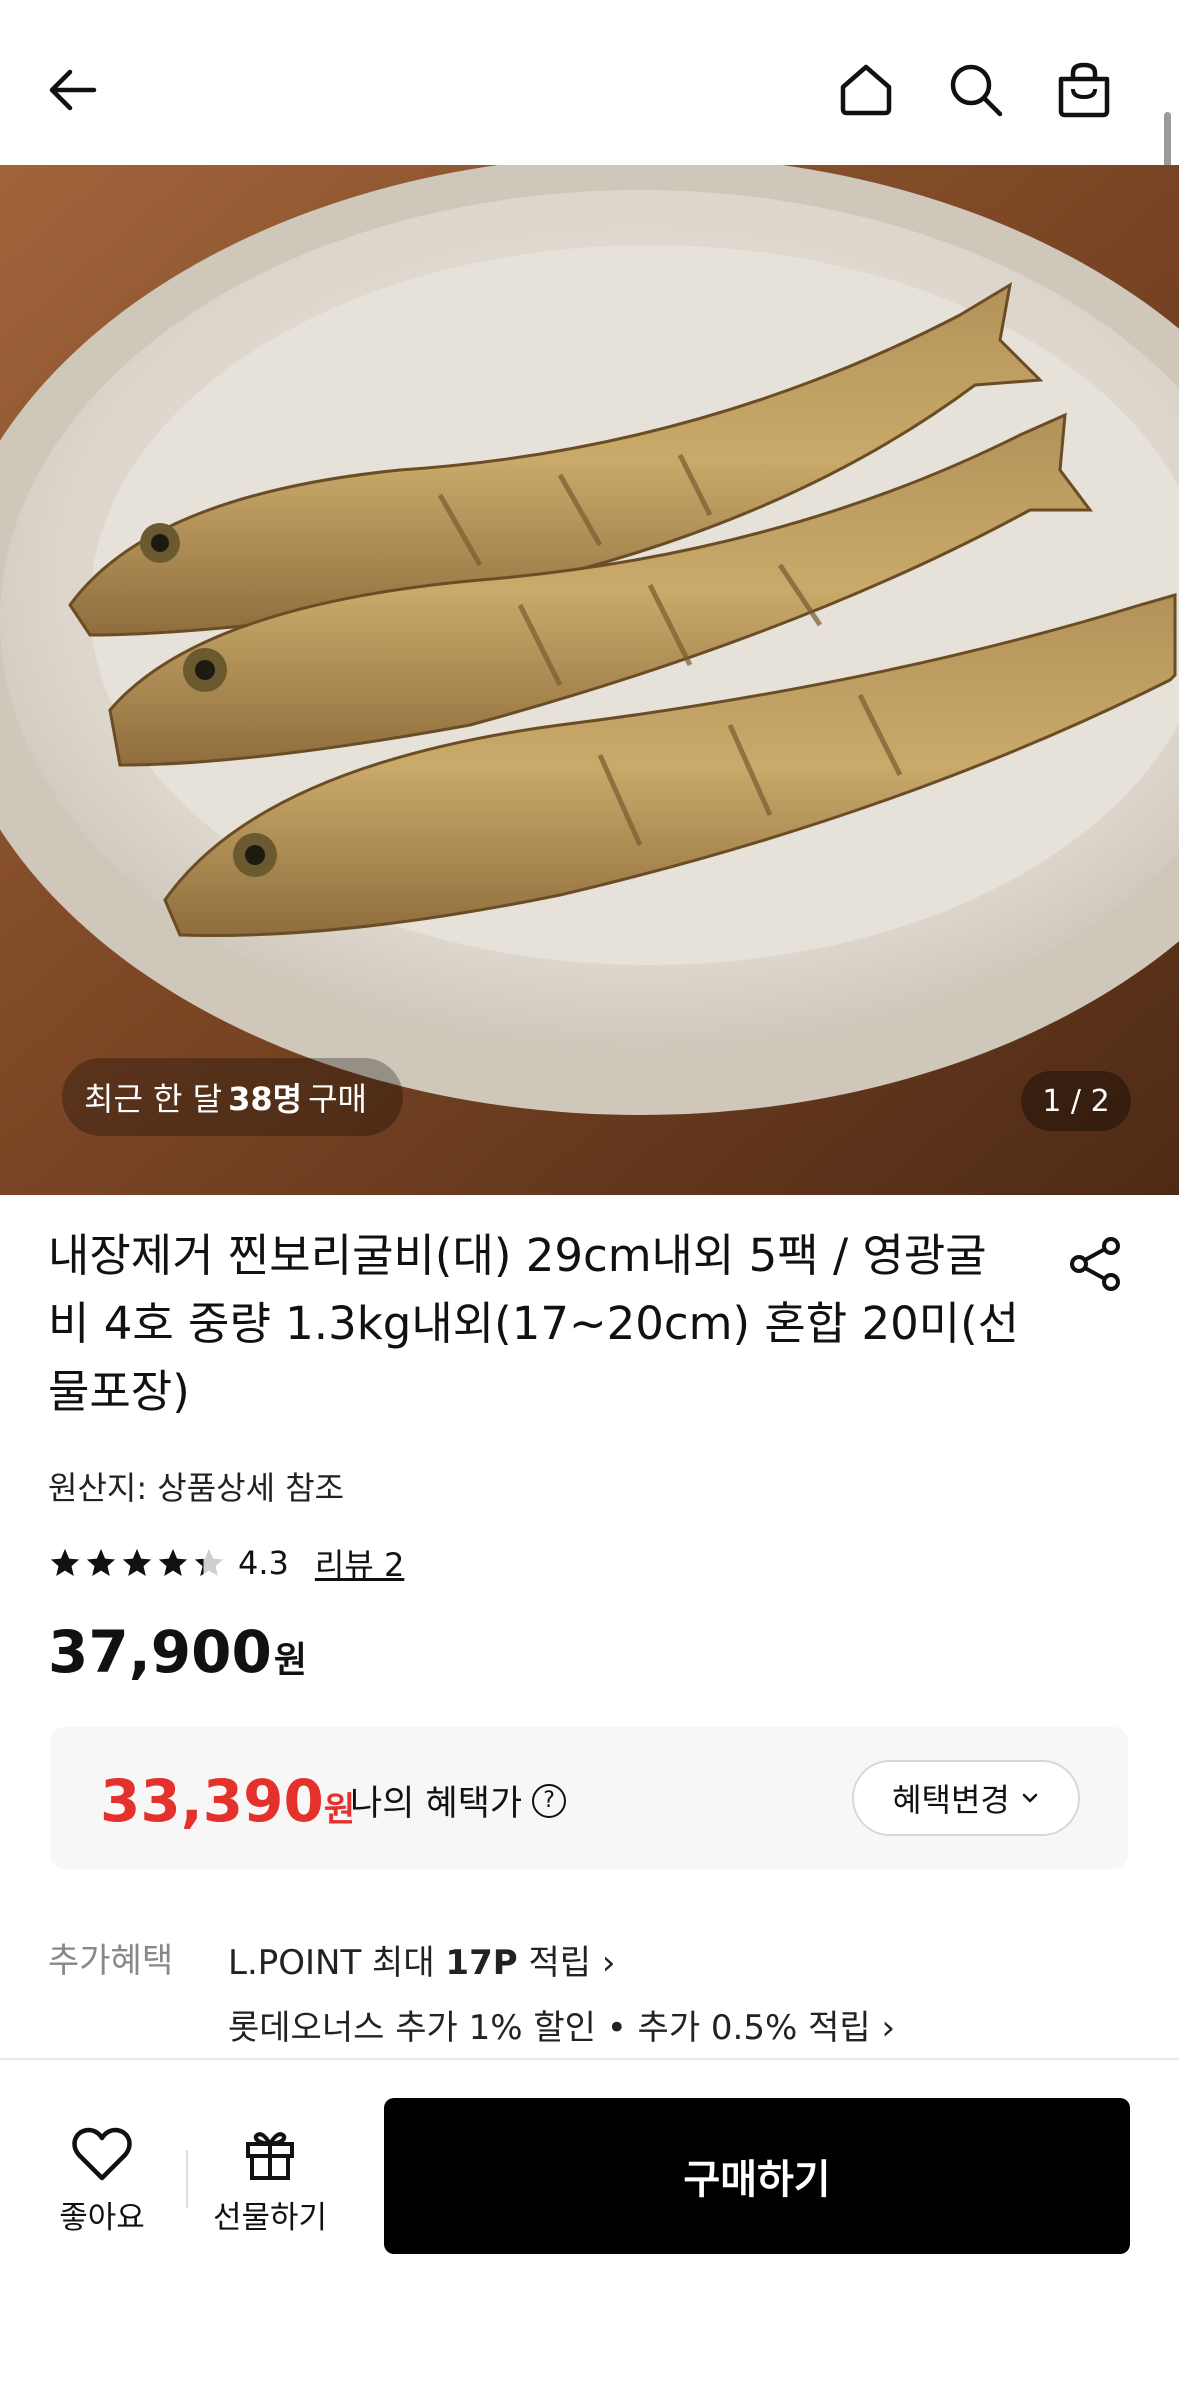 This screenshot has width=1179, height=2394. I want to click on heart-icon, so click(102, 2154).